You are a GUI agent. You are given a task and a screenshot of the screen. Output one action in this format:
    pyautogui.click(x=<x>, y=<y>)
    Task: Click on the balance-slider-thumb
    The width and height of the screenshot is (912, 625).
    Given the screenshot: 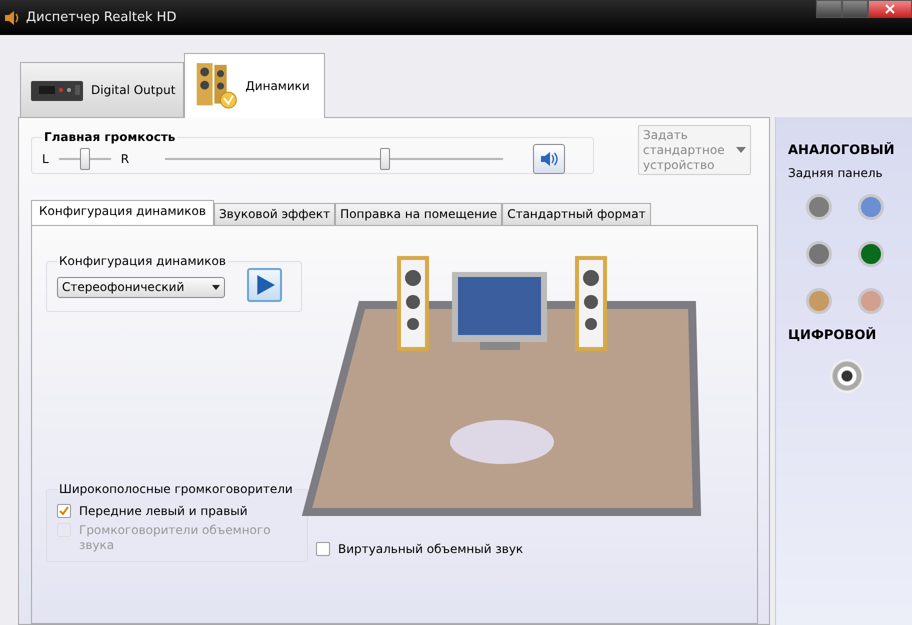 What is the action you would take?
    pyautogui.click(x=85, y=159)
    